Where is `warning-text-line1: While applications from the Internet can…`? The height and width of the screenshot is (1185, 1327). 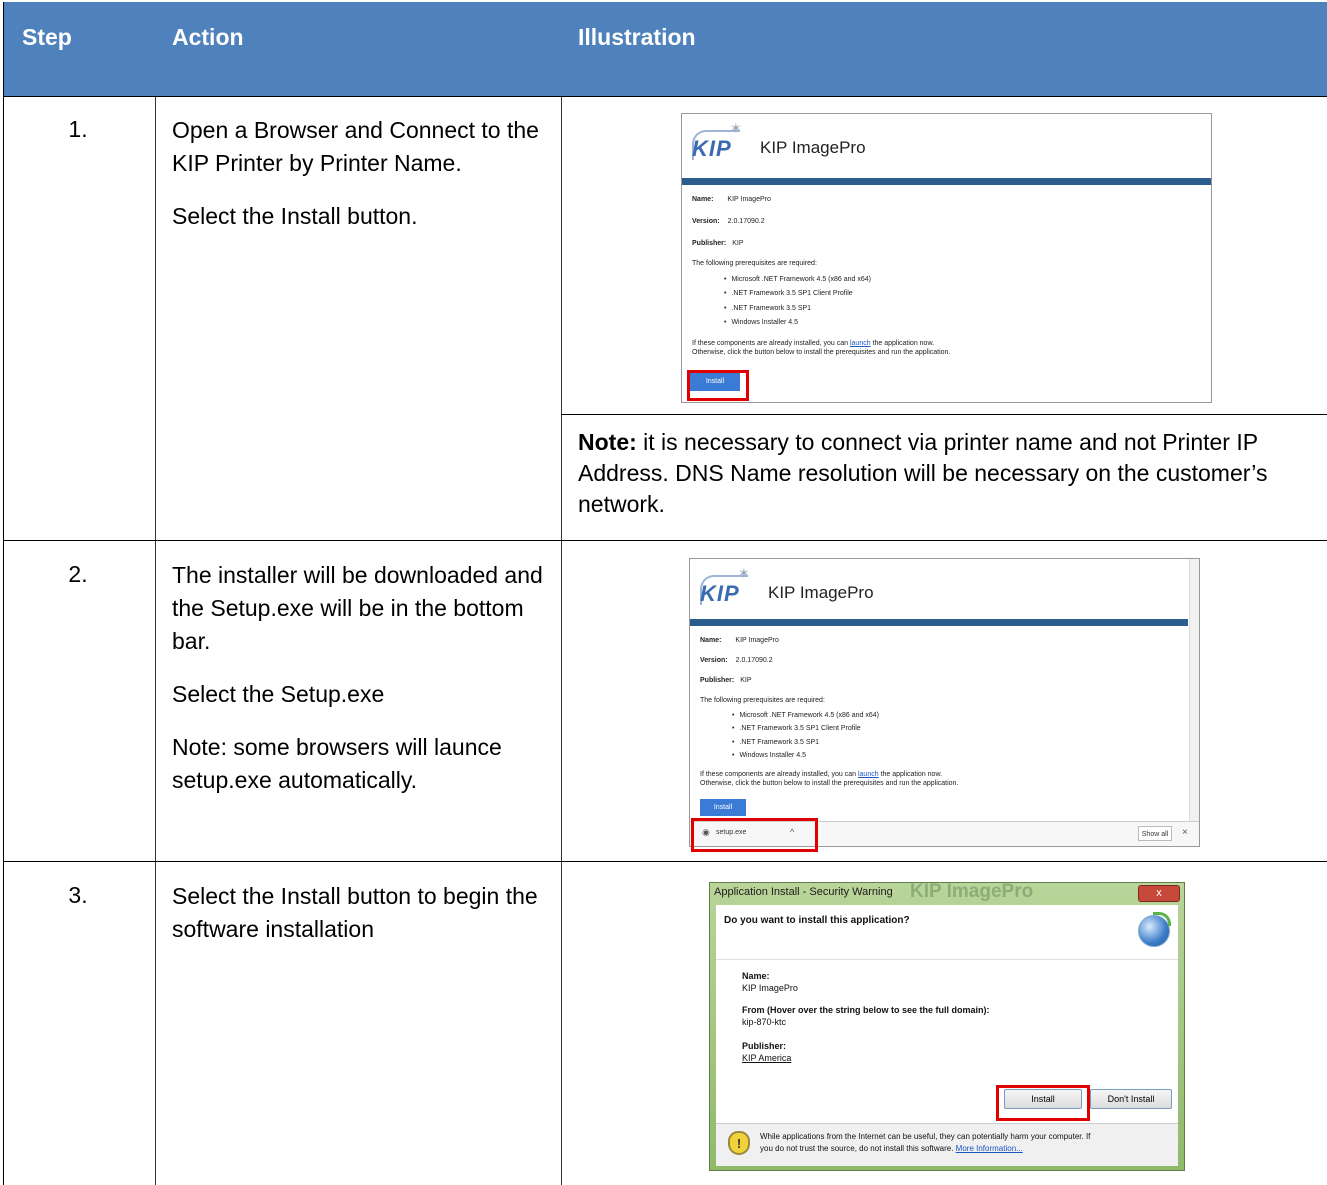 warning-text-line1: While applications from the Internet can… is located at coordinates (925, 1136).